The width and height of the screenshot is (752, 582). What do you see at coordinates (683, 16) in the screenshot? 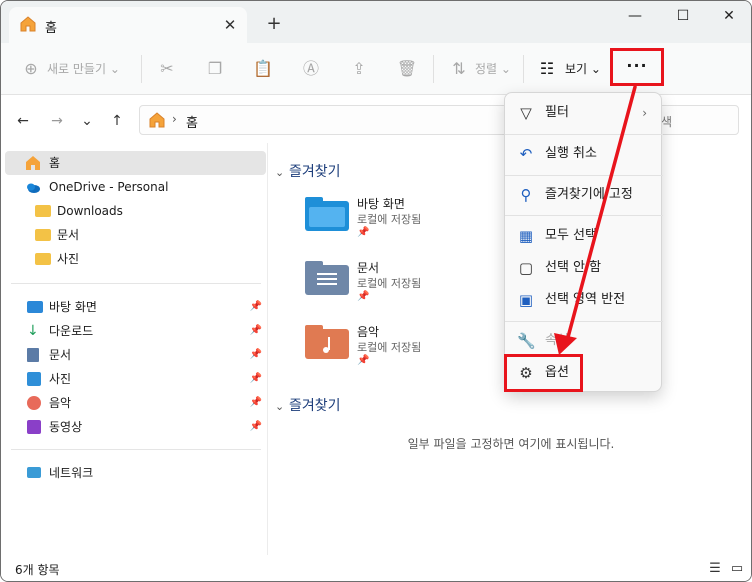
I see `maximize-button: ☐` at bounding box center [683, 16].